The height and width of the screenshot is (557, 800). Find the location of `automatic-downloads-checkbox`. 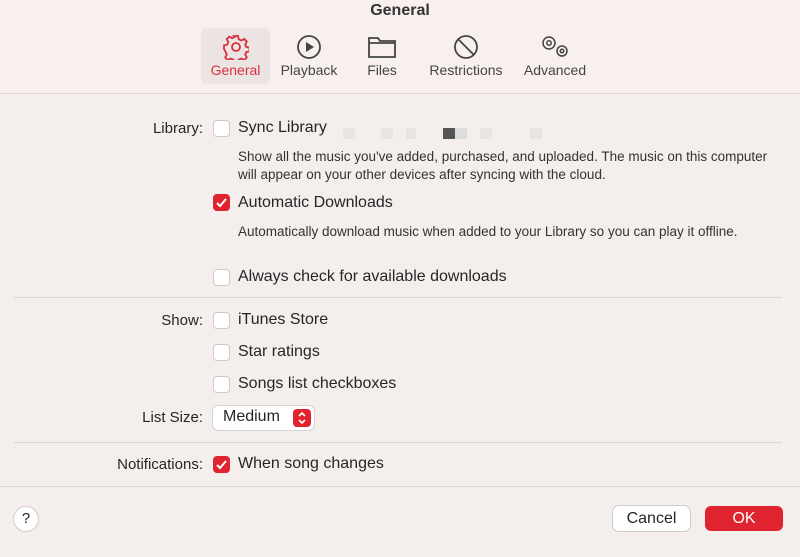

automatic-downloads-checkbox is located at coordinates (221, 202).